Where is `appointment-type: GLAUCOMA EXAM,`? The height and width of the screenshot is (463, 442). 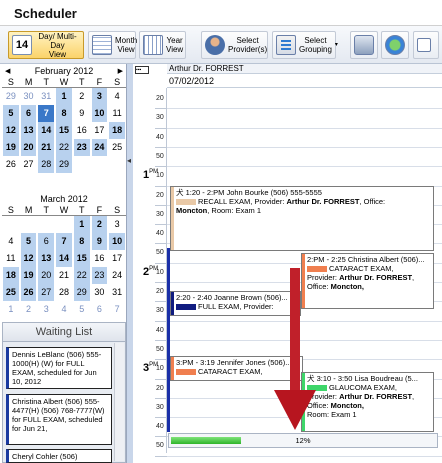 appointment-type: GLAUCOMA EXAM, is located at coordinates (363, 387).